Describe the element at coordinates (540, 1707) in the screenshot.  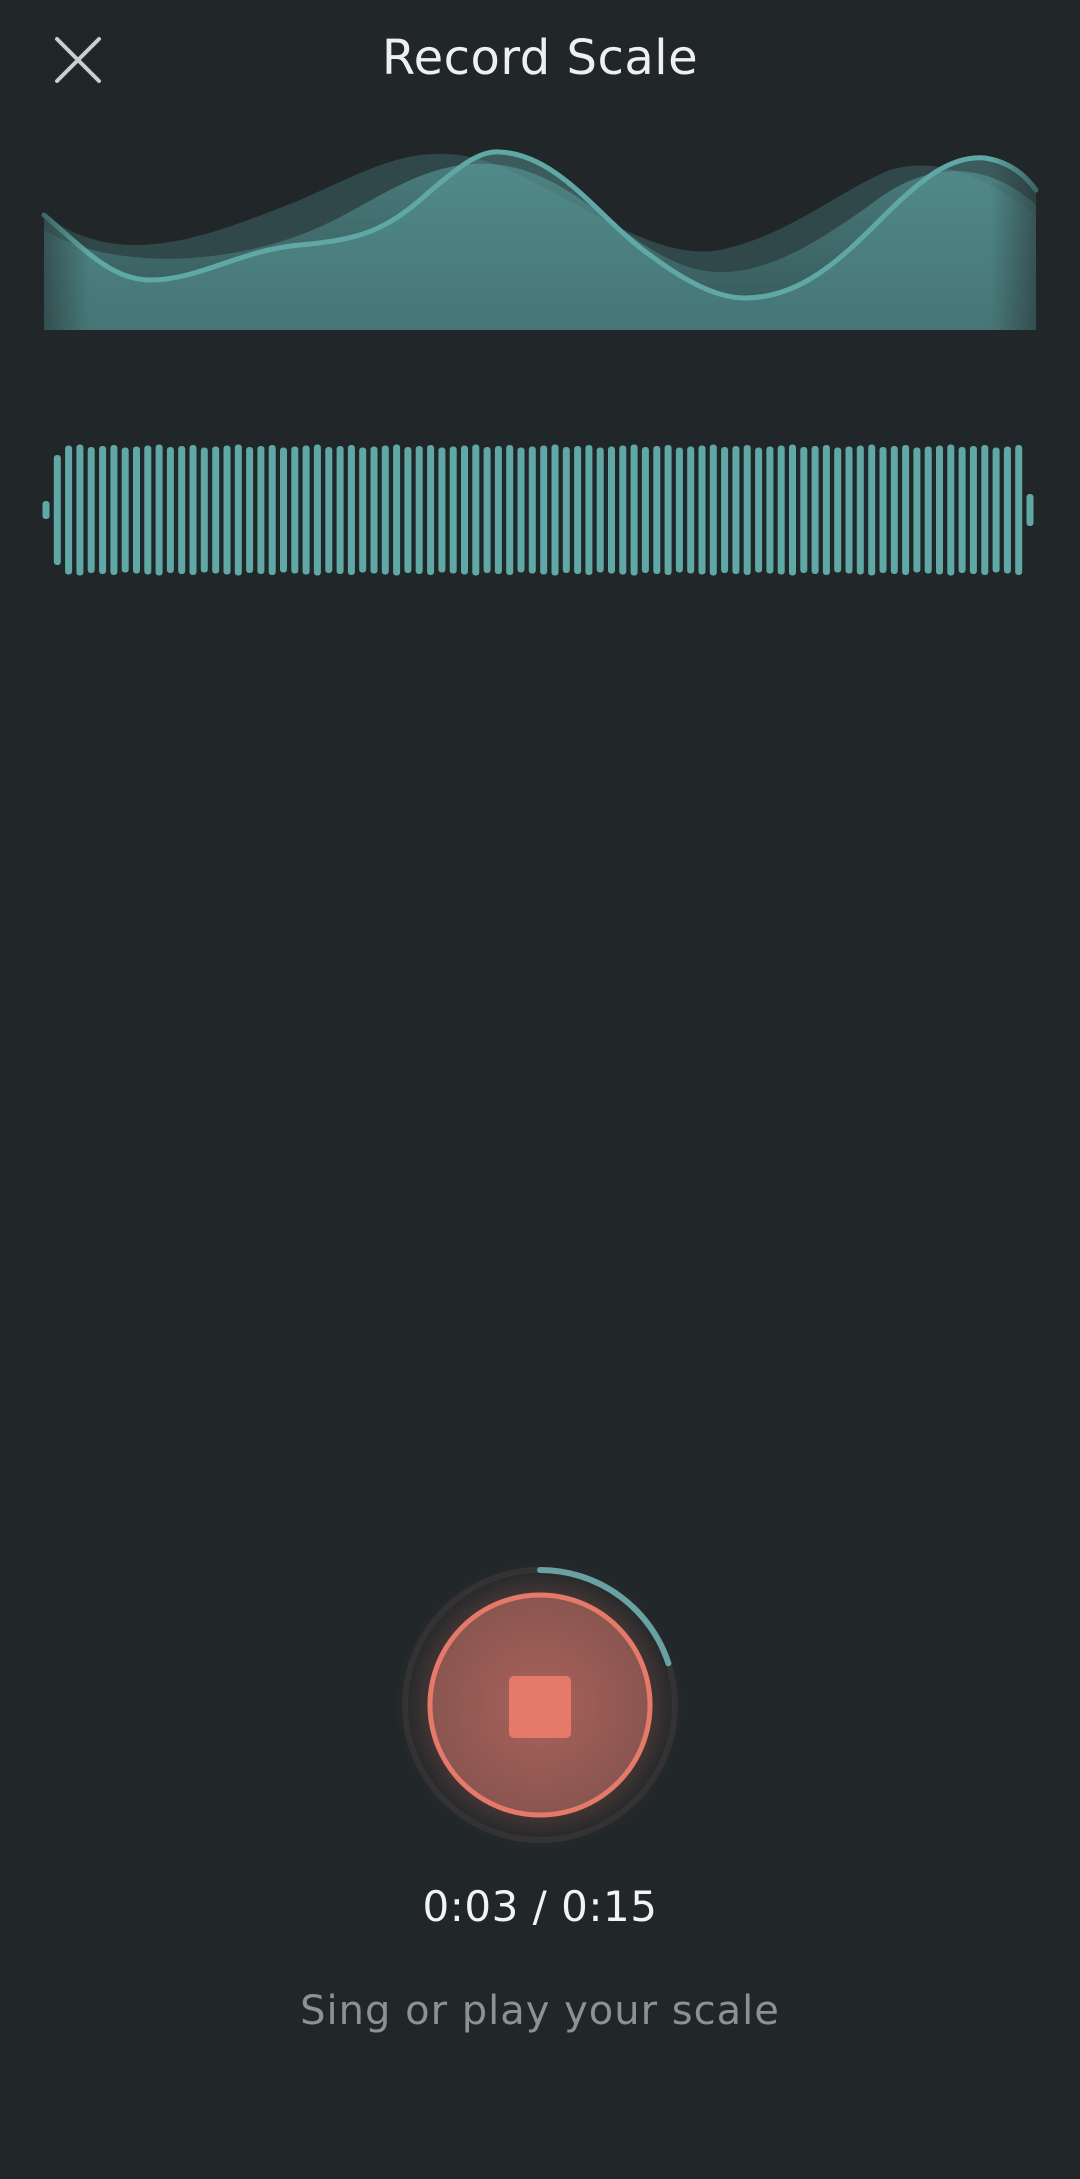
I see `stop-icon` at that location.